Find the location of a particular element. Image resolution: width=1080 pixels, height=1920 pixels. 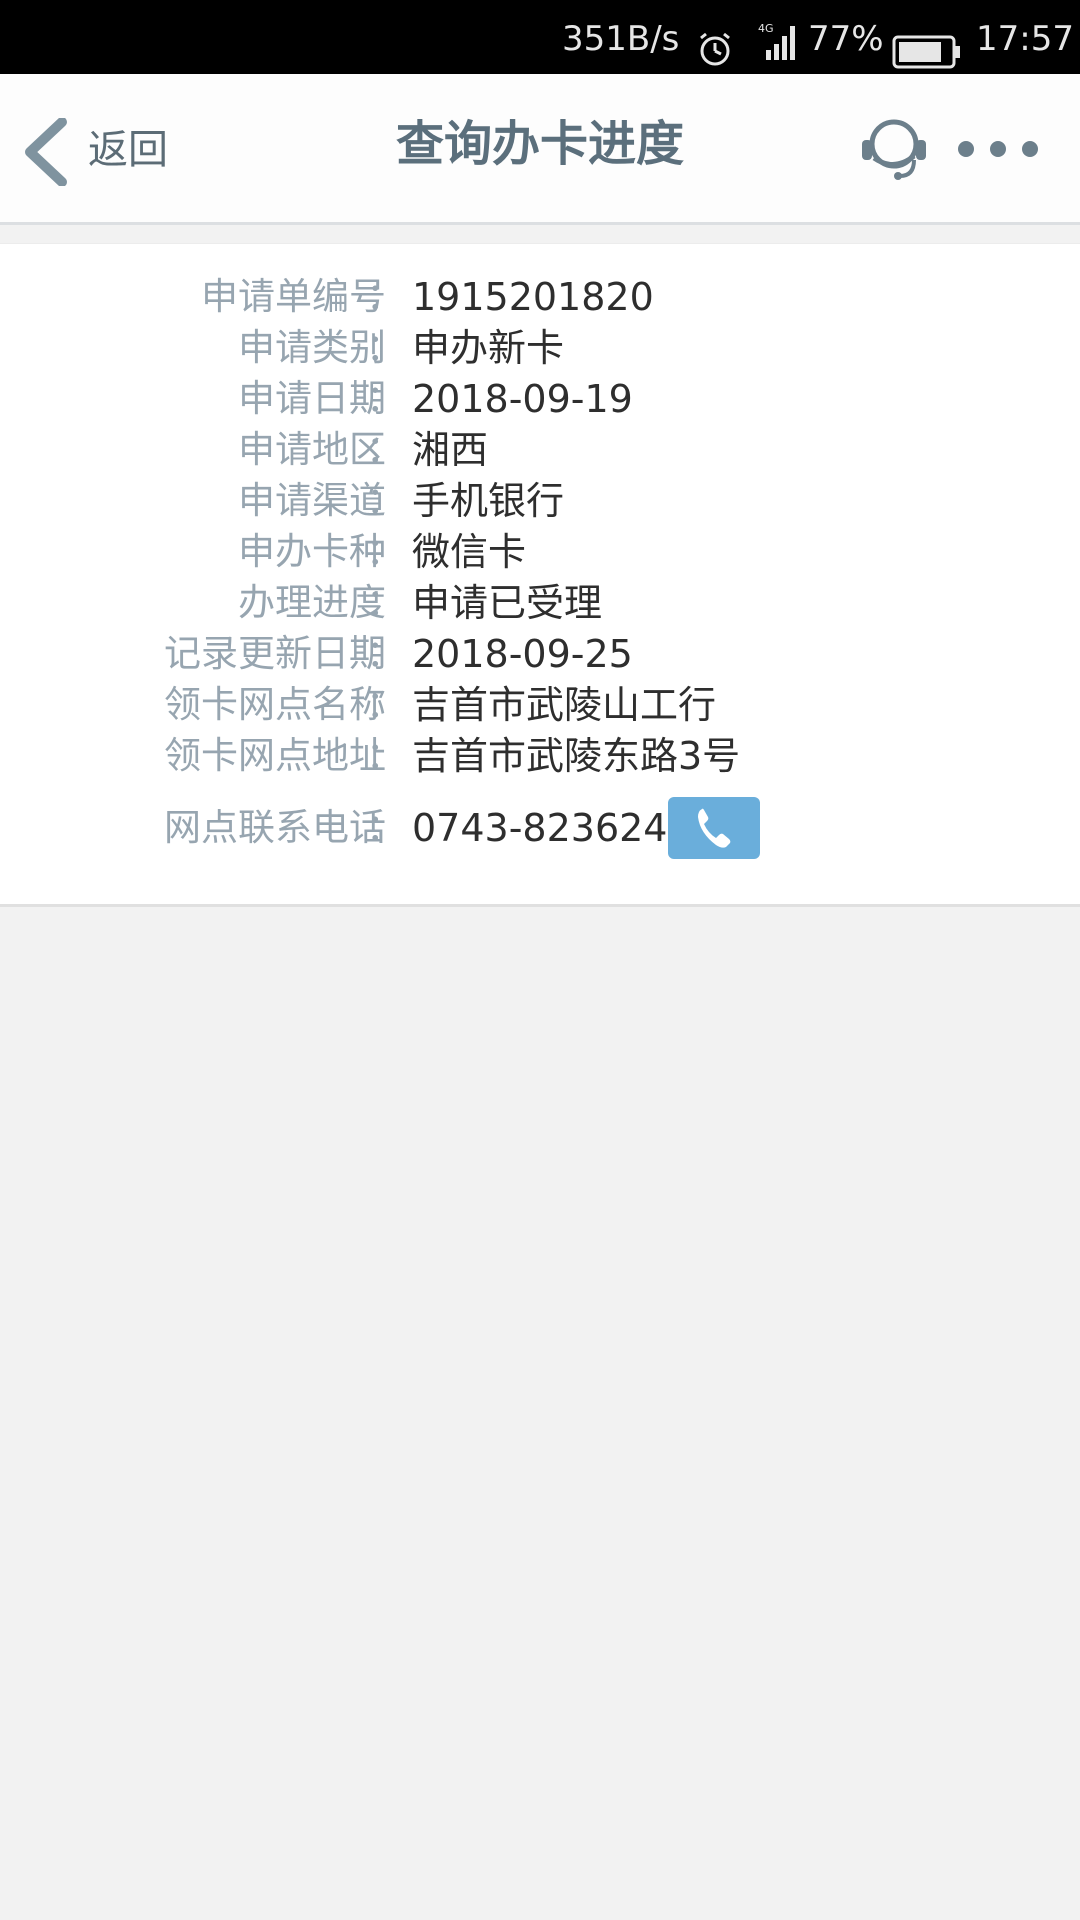

call-branch-button is located at coordinates (714, 828).